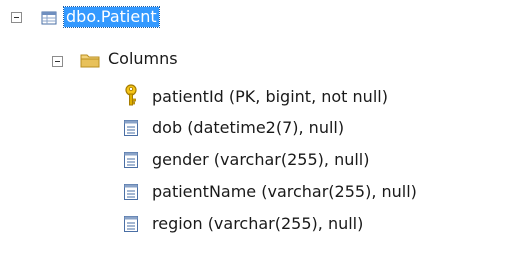  What do you see at coordinates (248, 128) in the screenshot?
I see `column-label-dob: dob (datetime2(7), null)` at bounding box center [248, 128].